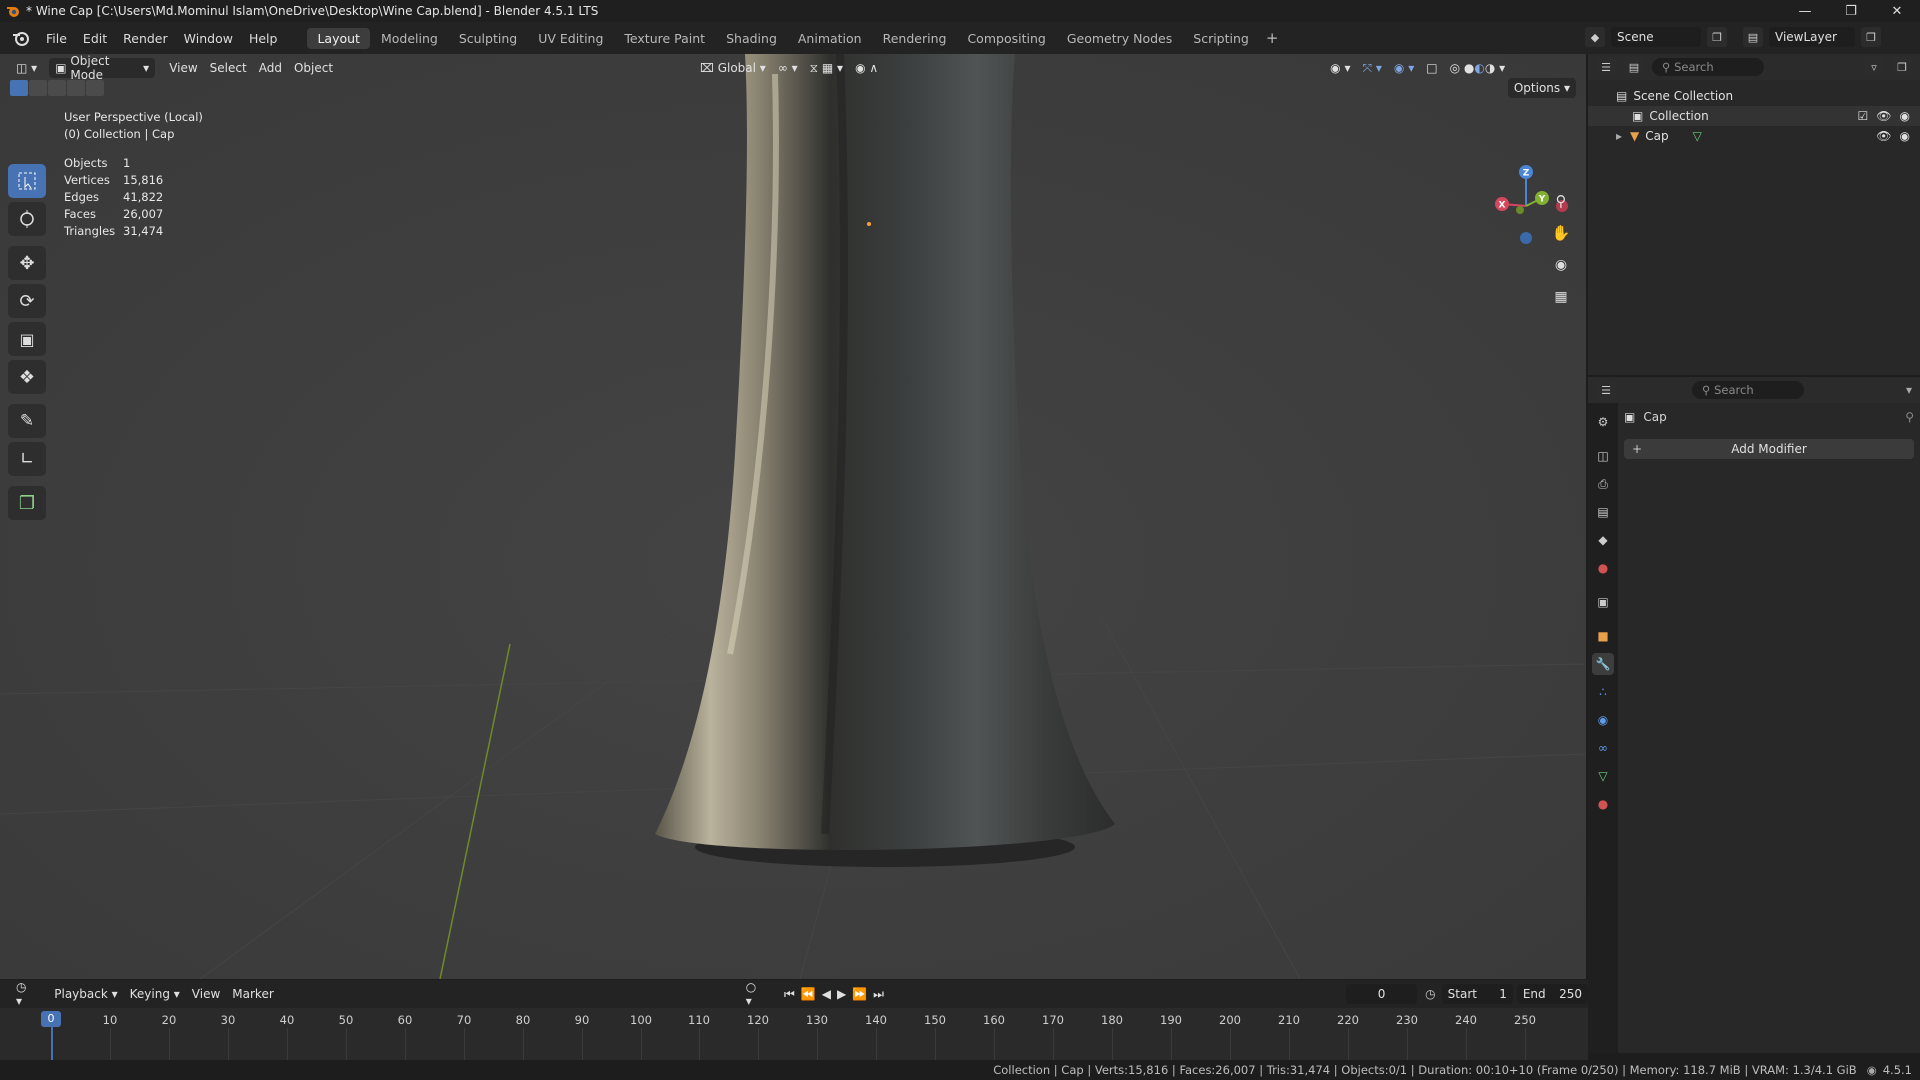  I want to click on options-dropdown: Options ▾, so click(1541, 88).